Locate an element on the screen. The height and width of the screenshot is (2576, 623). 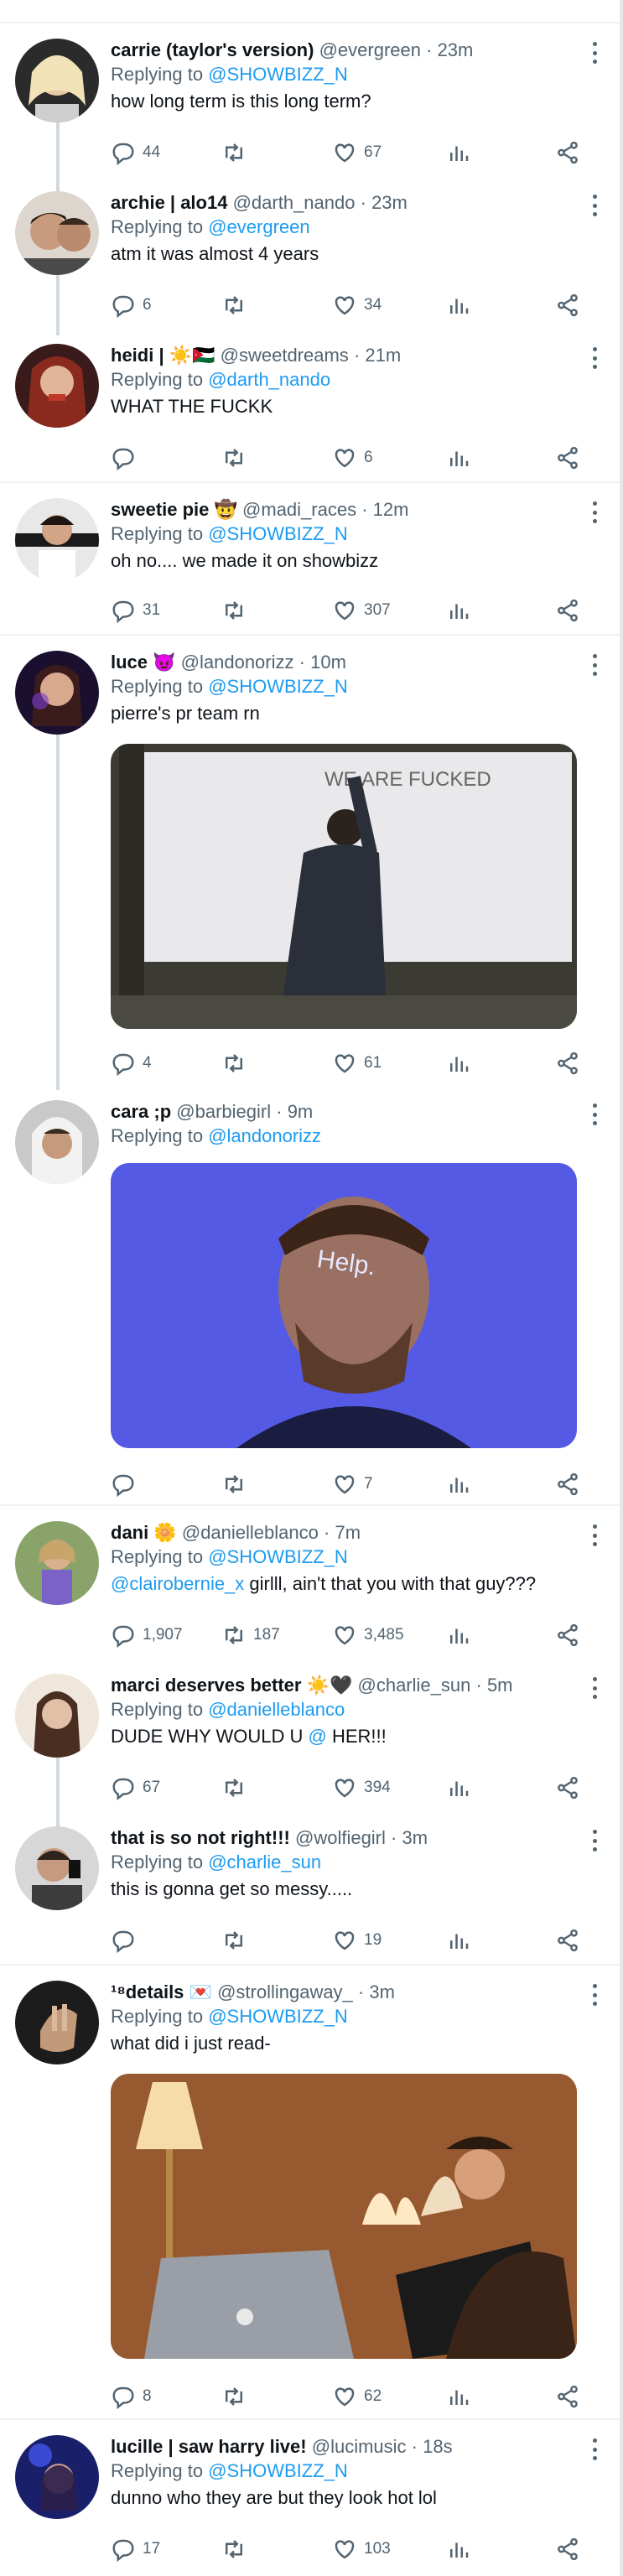
like-button: 7 is located at coordinates (352, 1484).